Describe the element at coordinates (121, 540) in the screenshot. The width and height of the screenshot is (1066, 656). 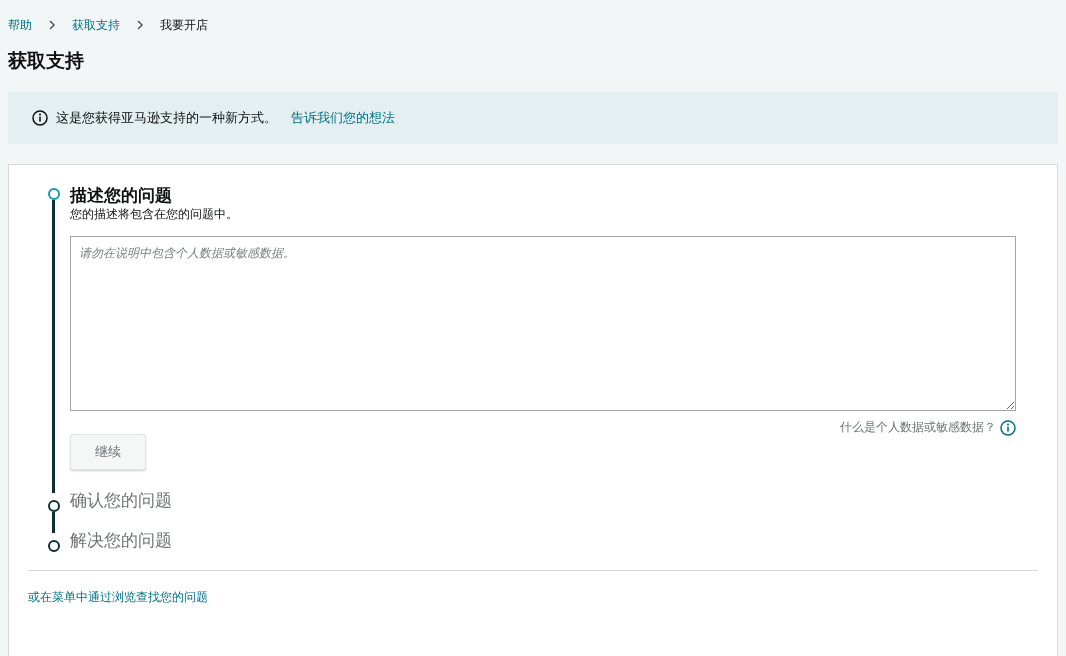
I see `step-title: 解决您的问题` at that location.